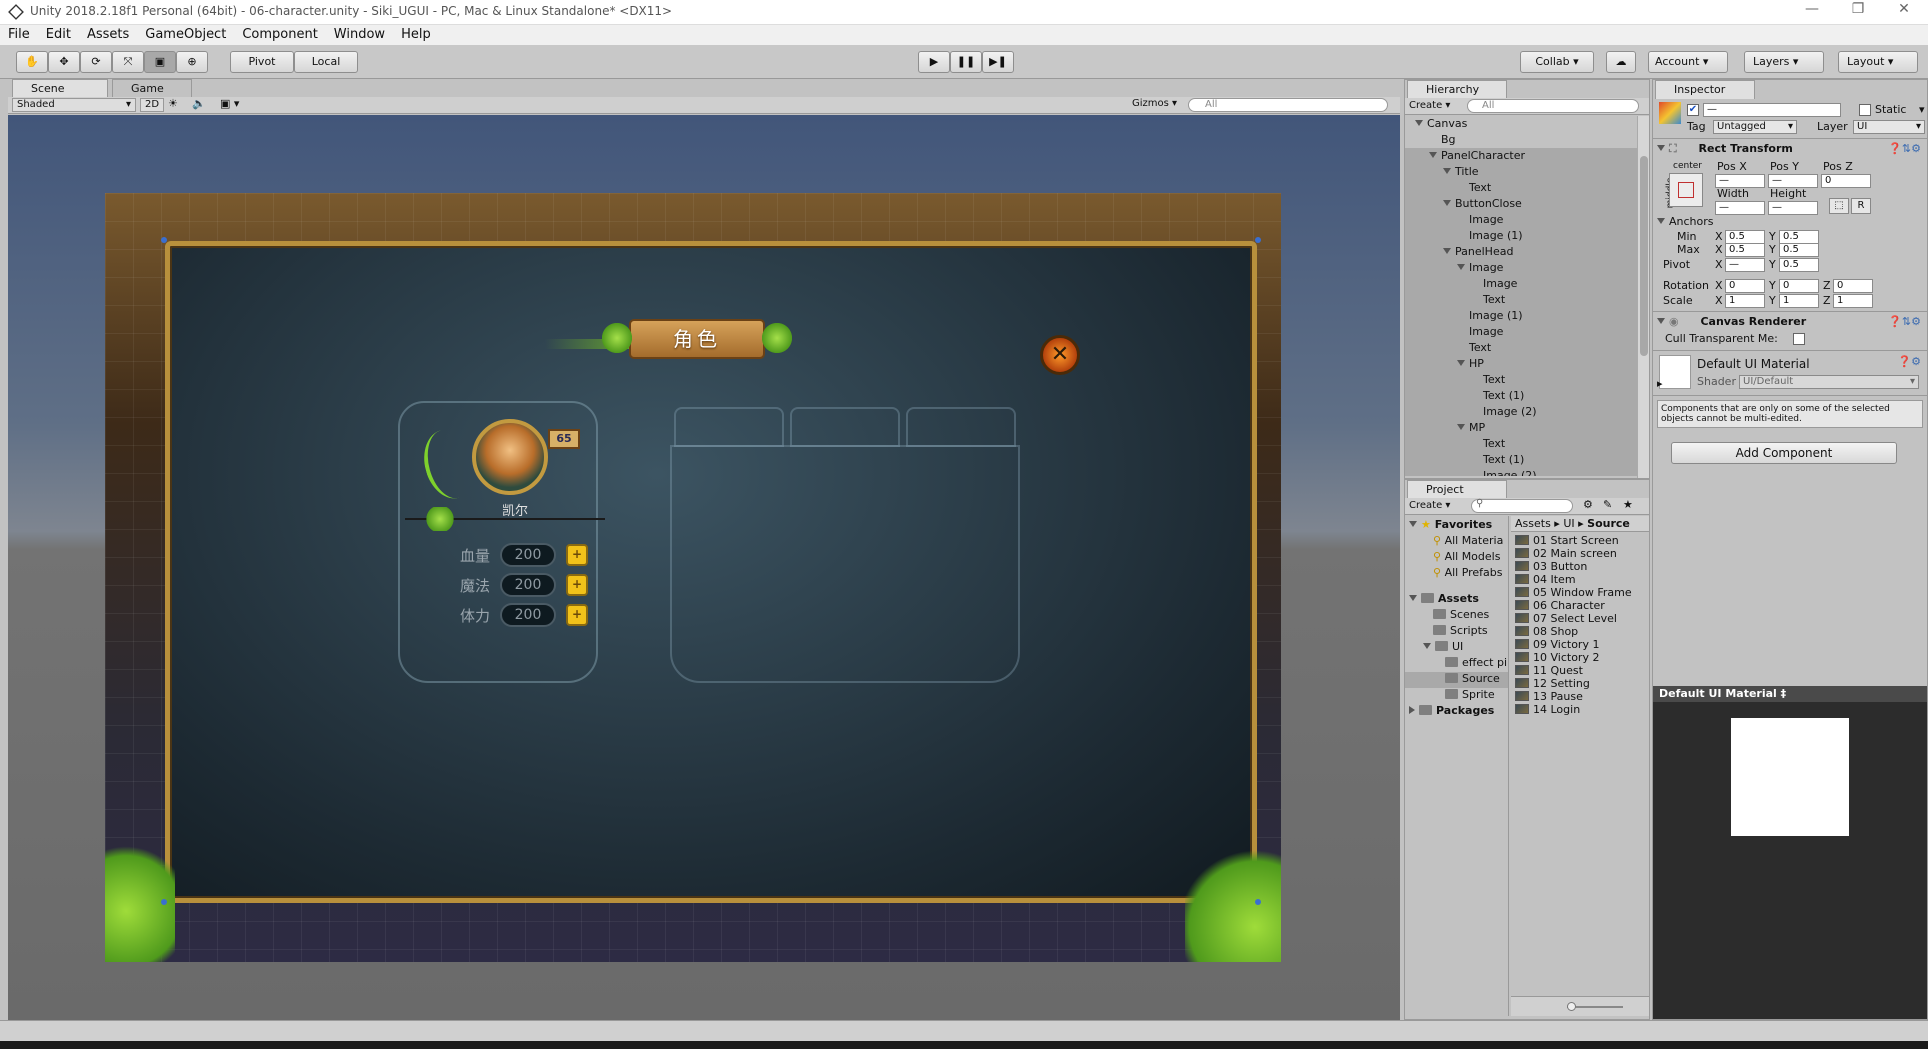 The height and width of the screenshot is (1049, 1928). I want to click on project-file-item: 02 Main screen, so click(1566, 553).